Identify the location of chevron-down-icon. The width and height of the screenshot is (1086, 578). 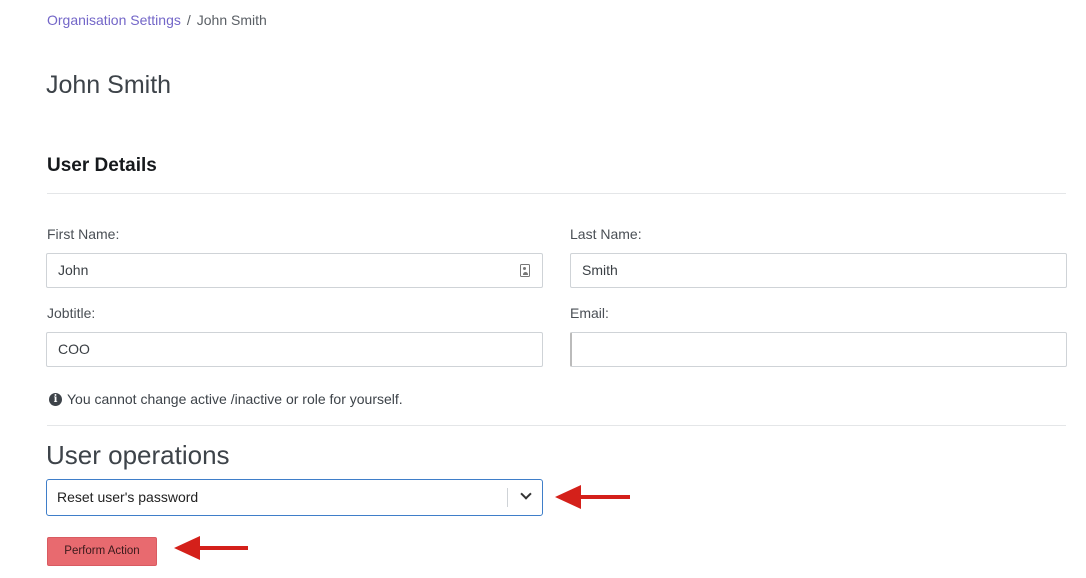
(526, 494).